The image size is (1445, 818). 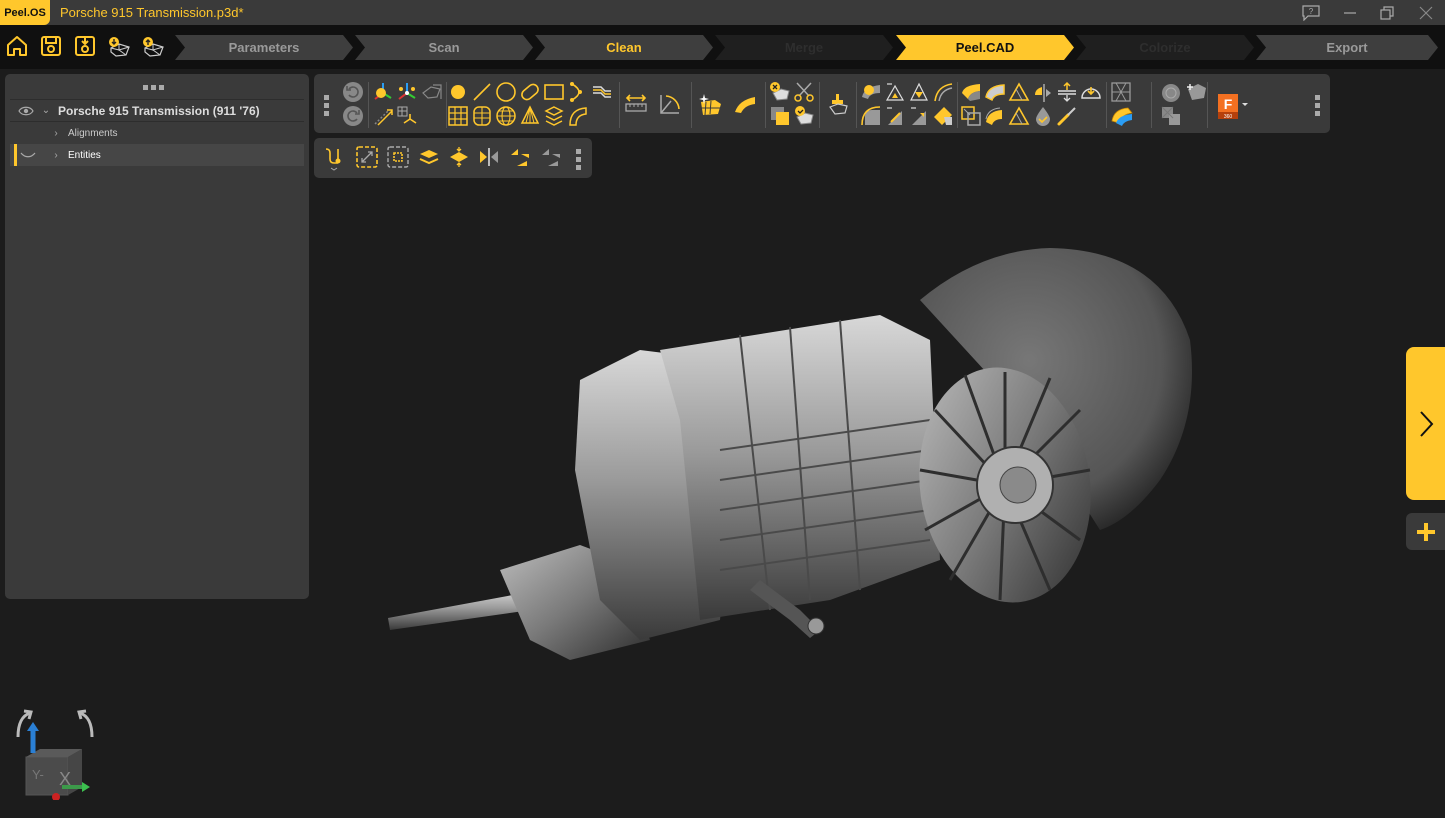 What do you see at coordinates (24, 723) in the screenshot?
I see `rotate-left-icon` at bounding box center [24, 723].